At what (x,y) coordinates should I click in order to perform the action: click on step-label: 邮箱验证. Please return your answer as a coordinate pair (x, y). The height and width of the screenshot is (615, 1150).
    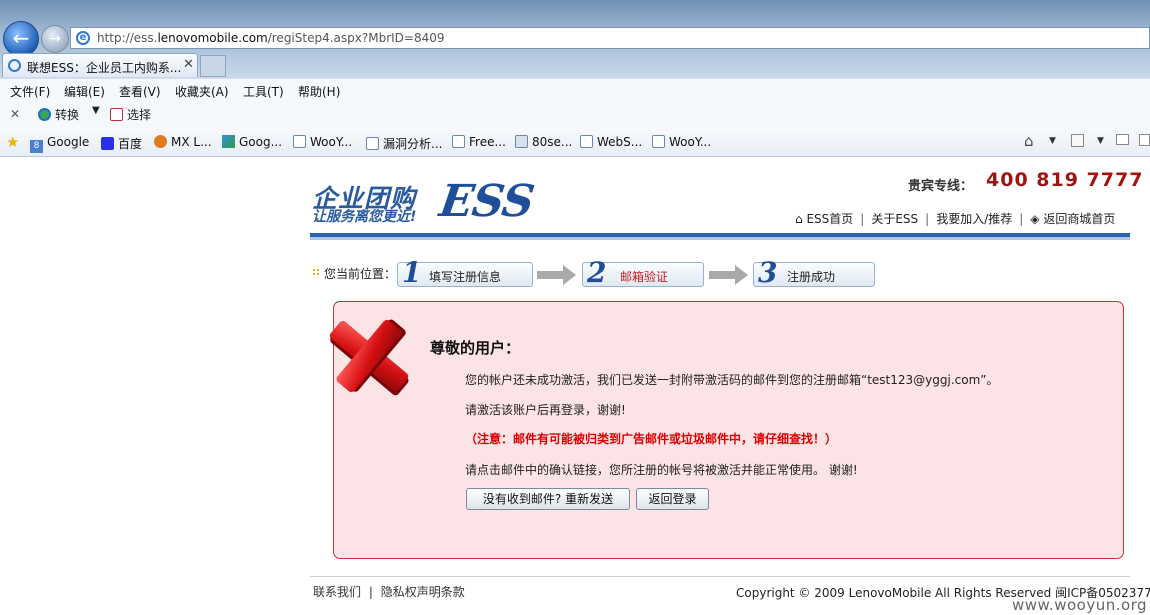
    Looking at the image, I should click on (644, 277).